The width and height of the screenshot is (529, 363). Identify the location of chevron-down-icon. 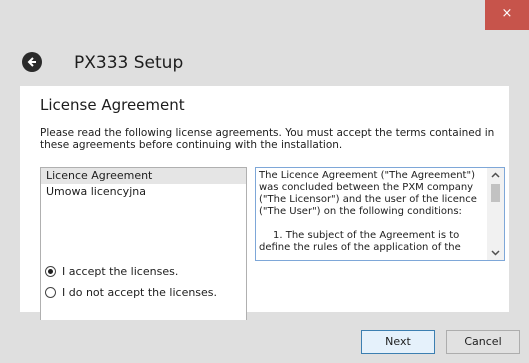
(495, 253).